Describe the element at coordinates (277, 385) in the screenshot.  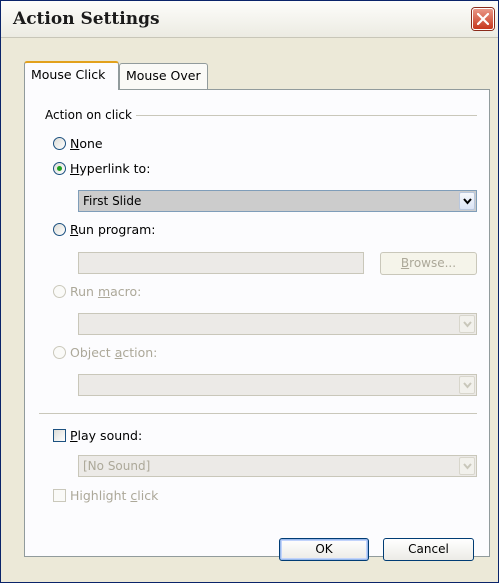
I see `object-action-dropdown` at that location.